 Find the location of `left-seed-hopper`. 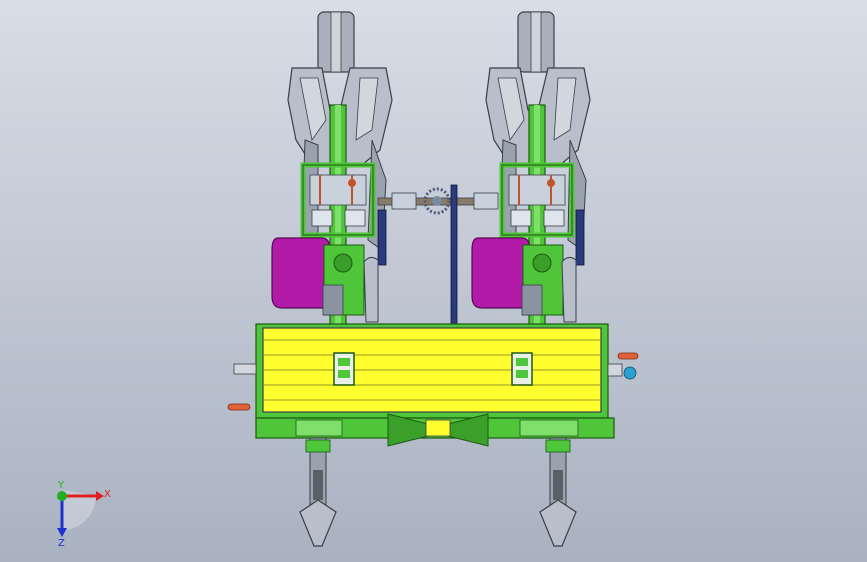

left-seed-hopper is located at coordinates (301, 273).